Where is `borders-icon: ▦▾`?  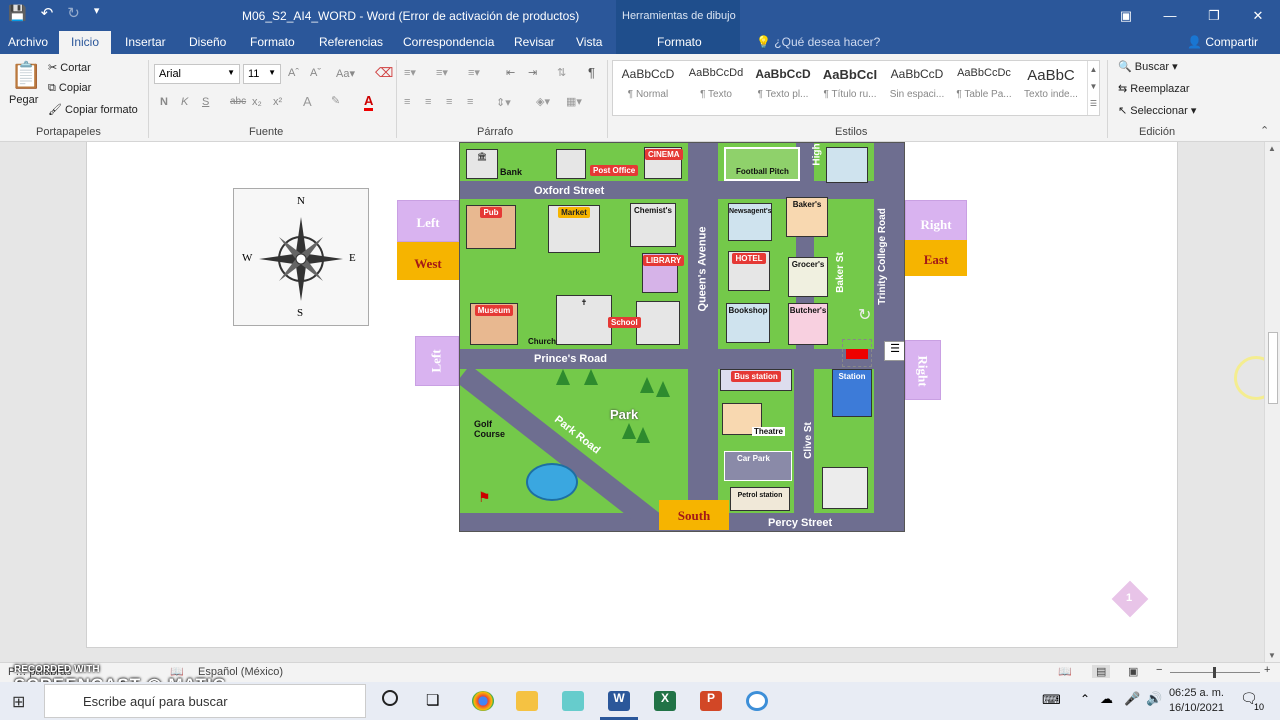
borders-icon: ▦▾ is located at coordinates (574, 101).